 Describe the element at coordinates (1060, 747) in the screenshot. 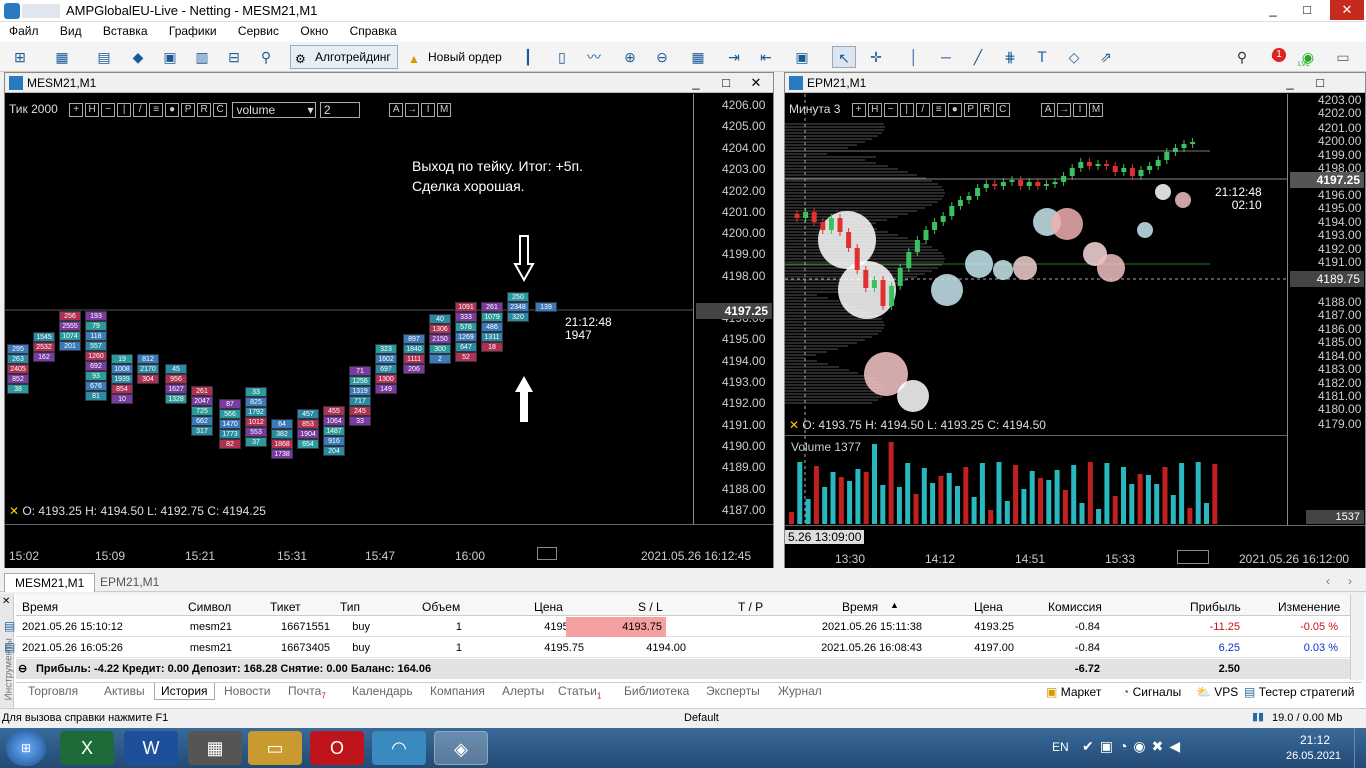

I see `language-indicator: EN` at that location.